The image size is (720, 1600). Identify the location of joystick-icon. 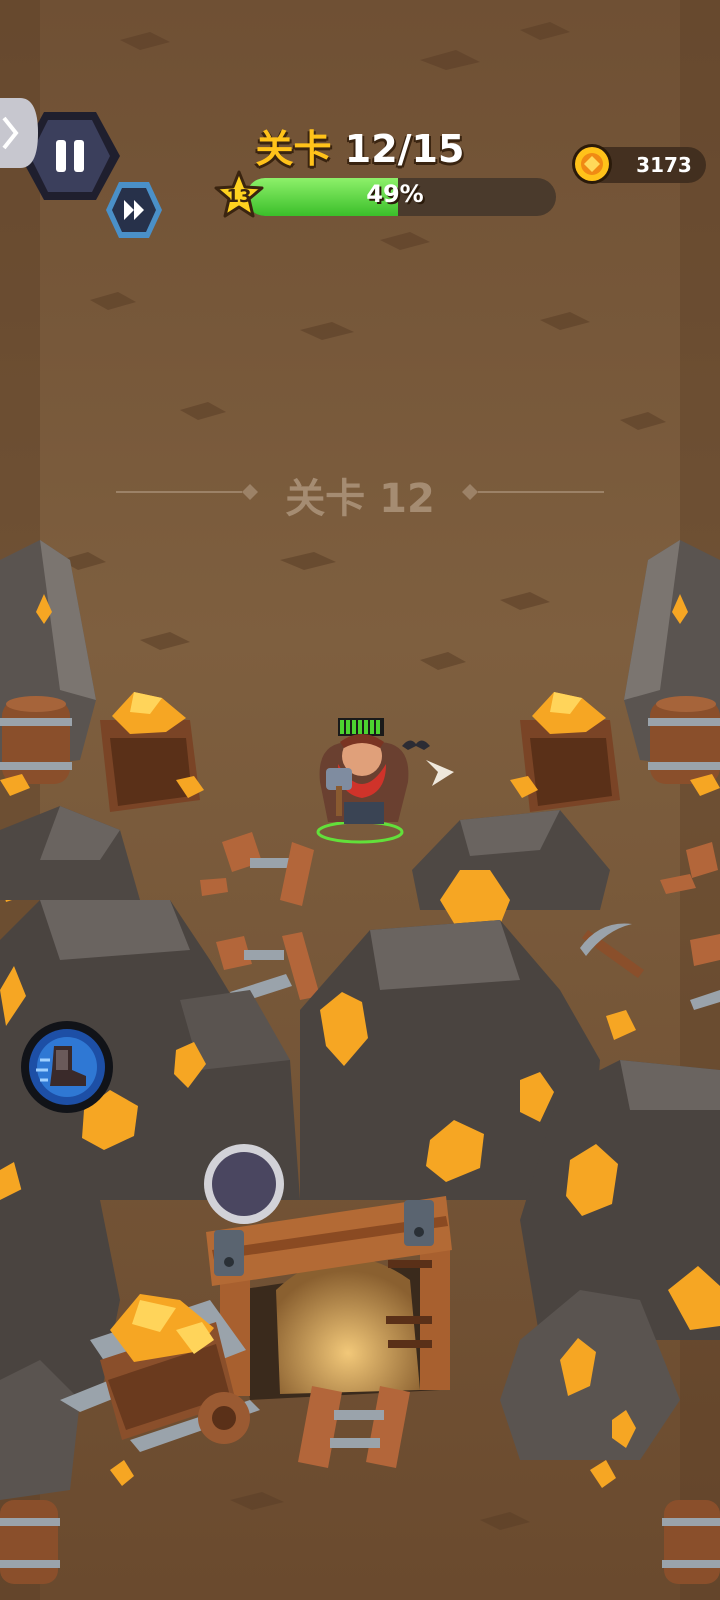
(244, 1184).